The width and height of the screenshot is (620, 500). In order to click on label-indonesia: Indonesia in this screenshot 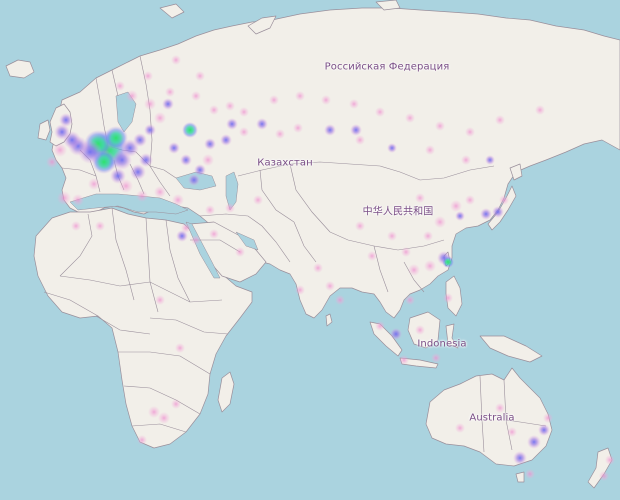, I will do `click(442, 344)`.